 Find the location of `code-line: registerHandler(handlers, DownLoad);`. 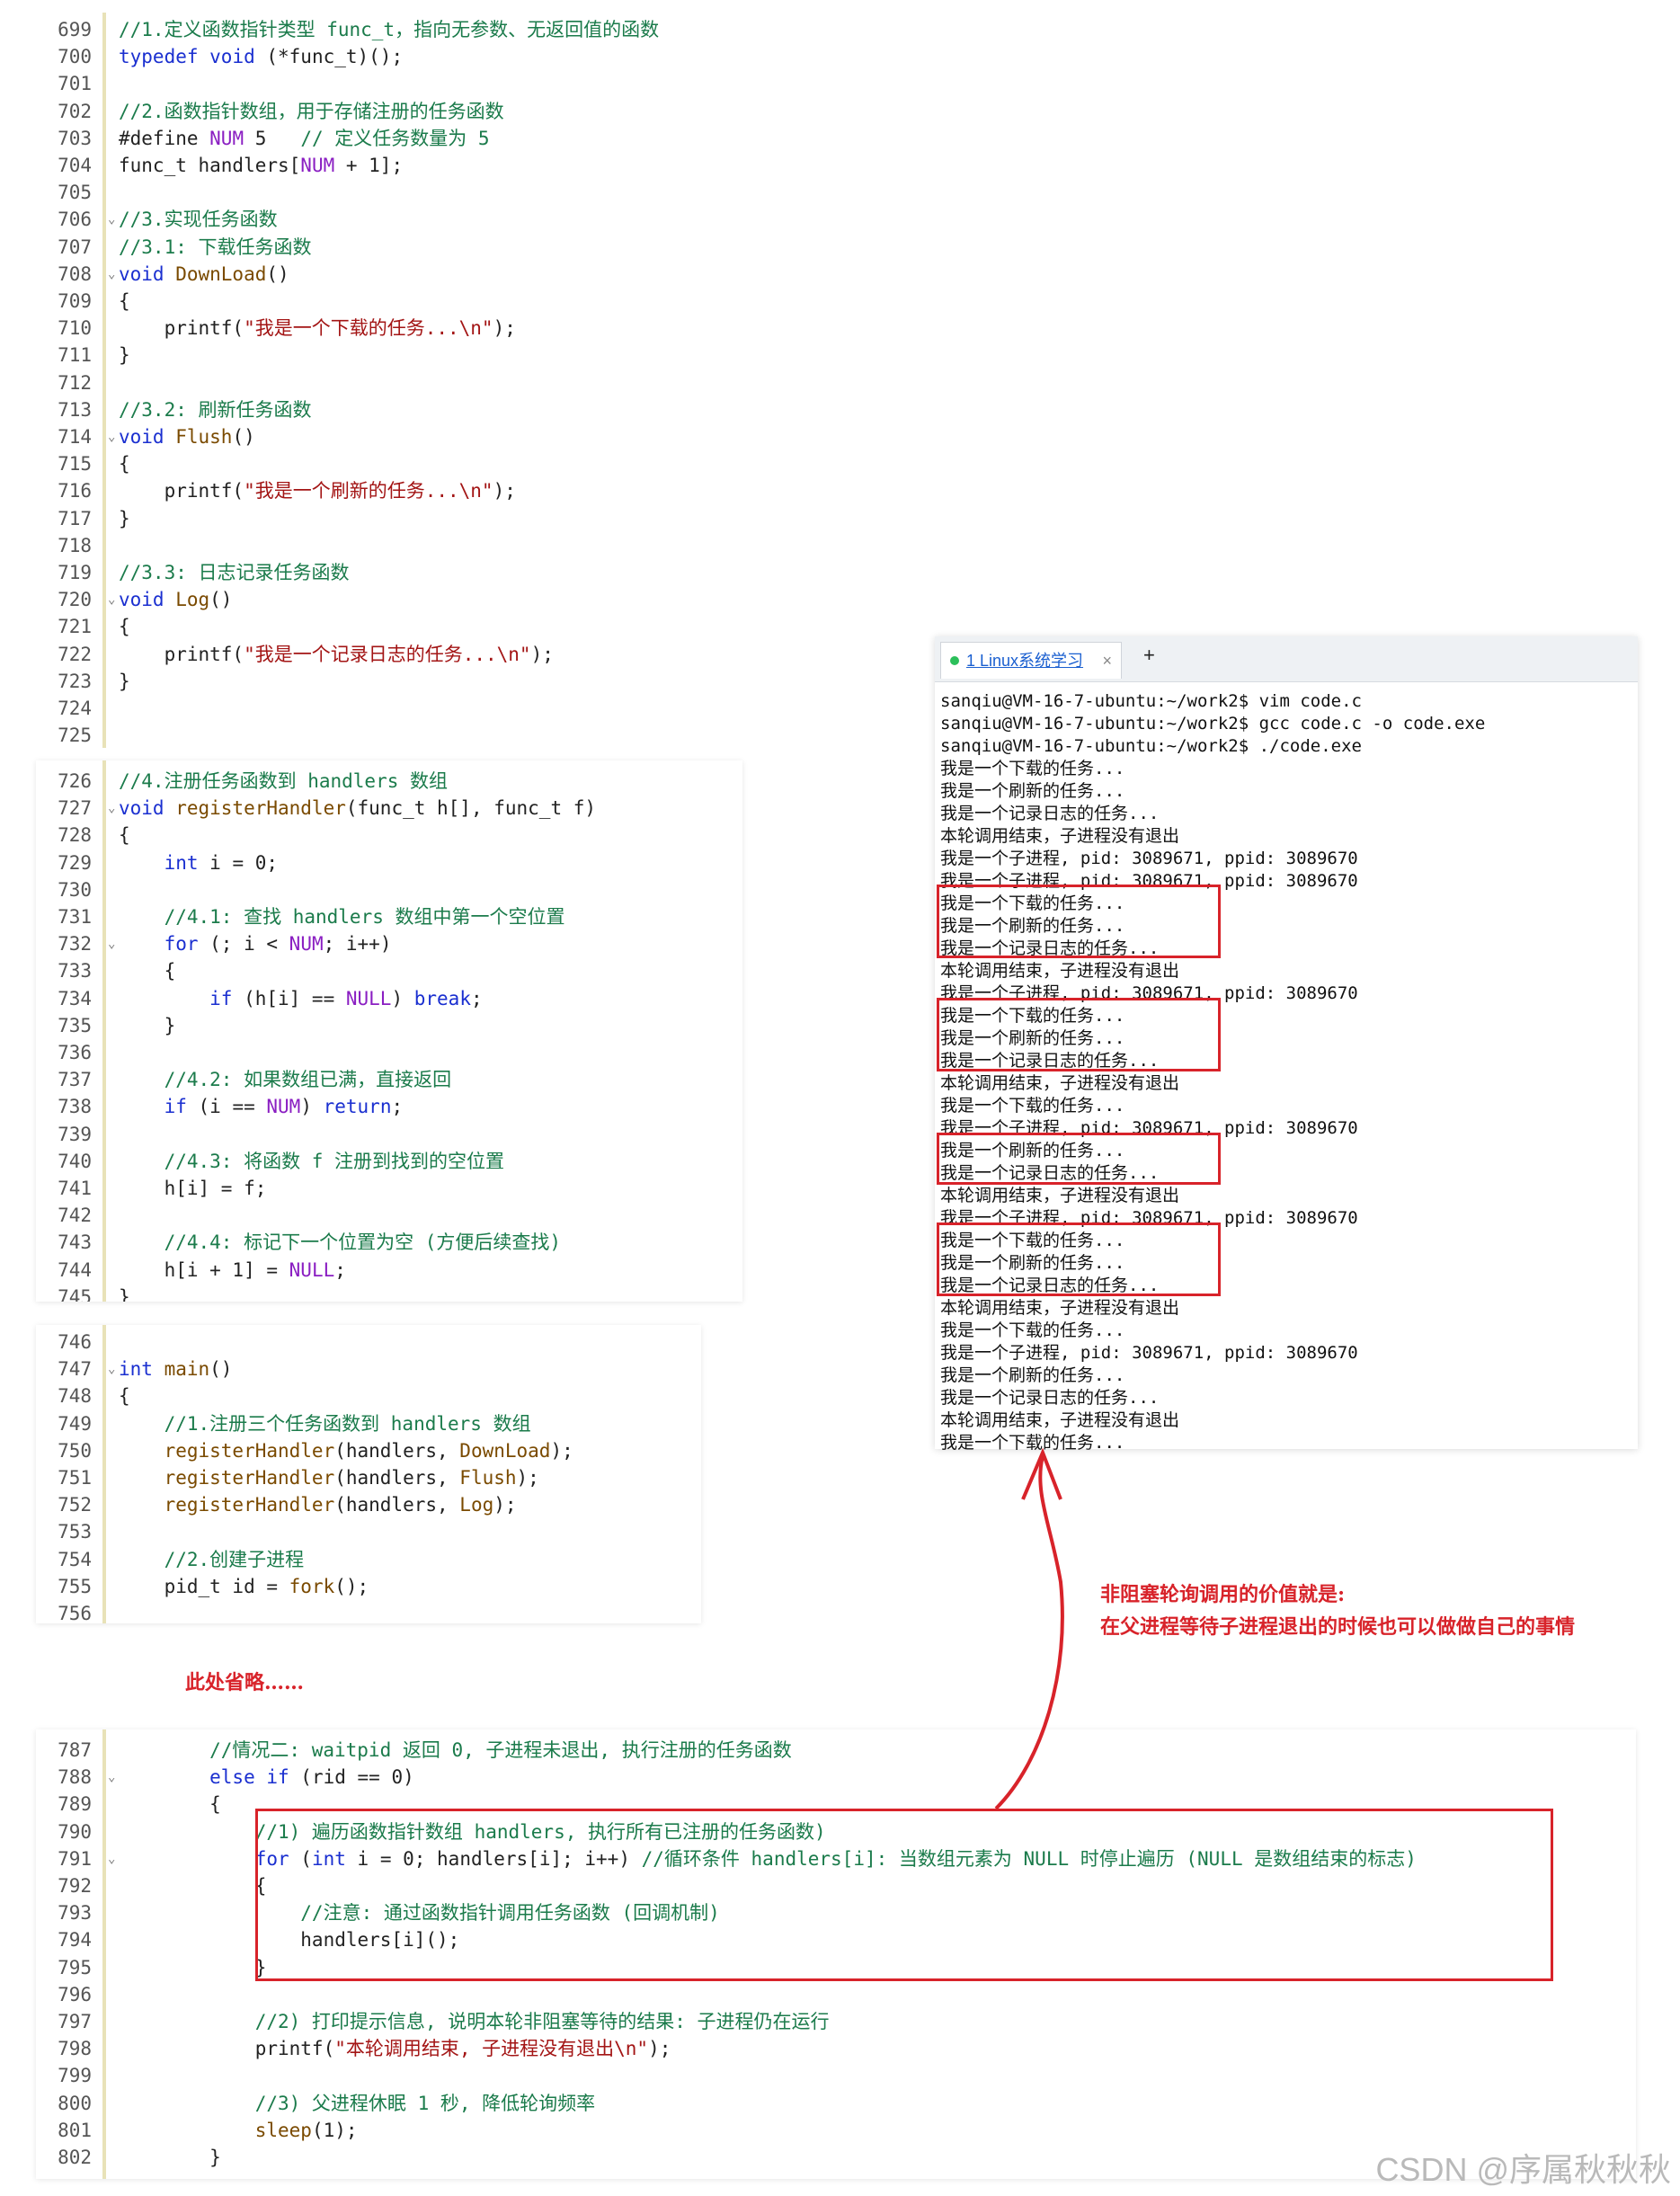

code-line: registerHandler(handlers, DownLoad); is located at coordinates (346, 1451).